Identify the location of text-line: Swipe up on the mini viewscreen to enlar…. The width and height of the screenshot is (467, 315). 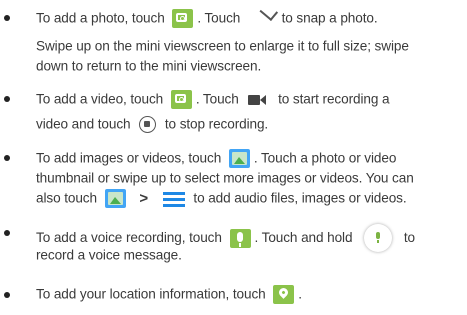
(222, 46).